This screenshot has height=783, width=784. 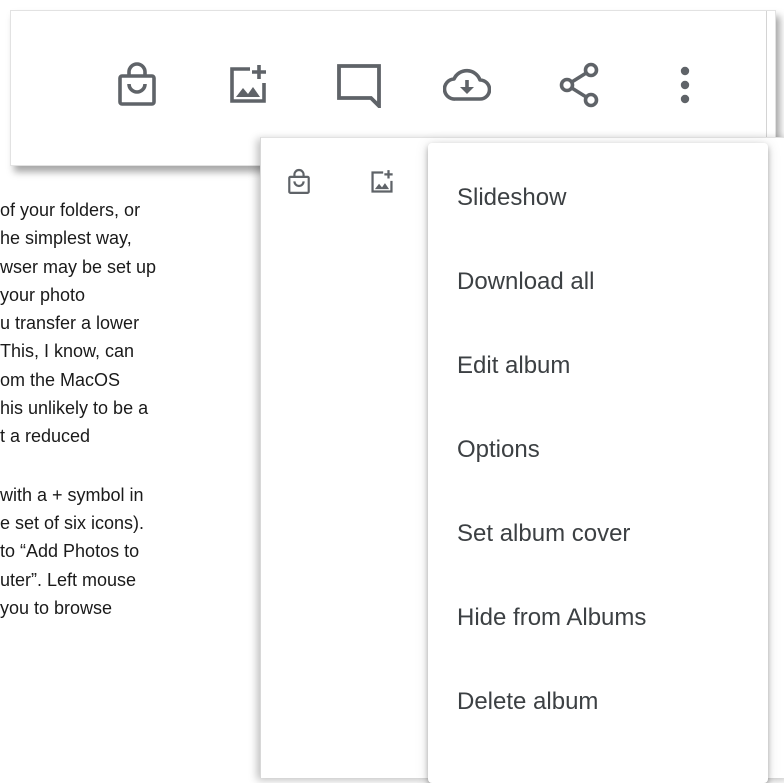 What do you see at coordinates (70, 210) in the screenshot?
I see `doc-line: of your folders, or` at bounding box center [70, 210].